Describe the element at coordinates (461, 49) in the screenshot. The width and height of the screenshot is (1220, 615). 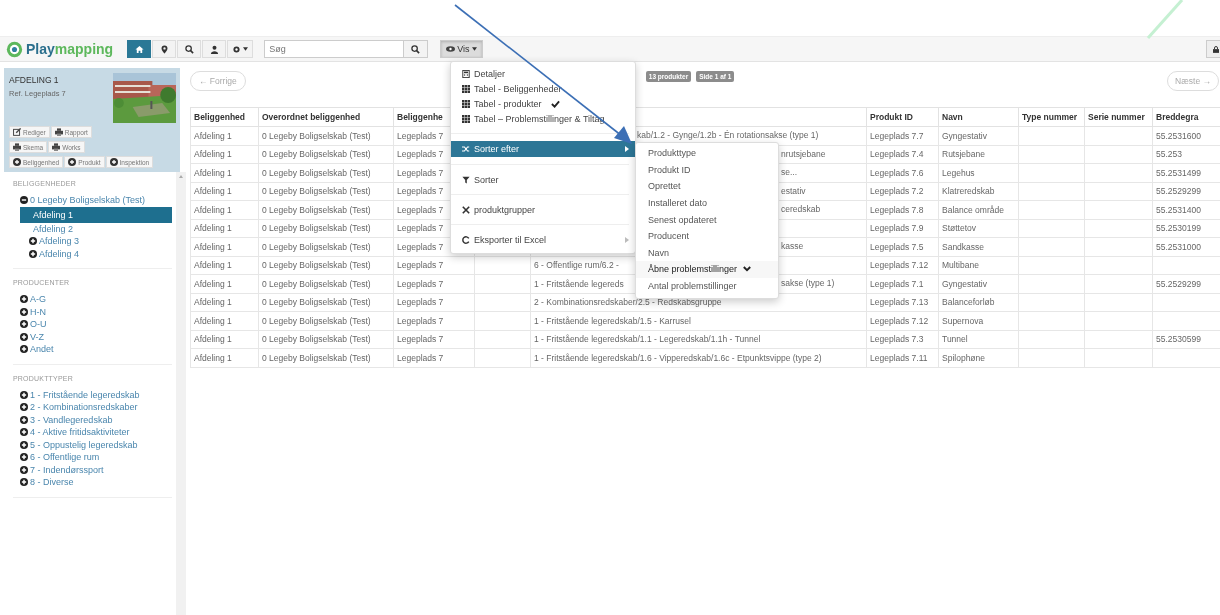
I see `view-dropdown-button: Vis` at that location.